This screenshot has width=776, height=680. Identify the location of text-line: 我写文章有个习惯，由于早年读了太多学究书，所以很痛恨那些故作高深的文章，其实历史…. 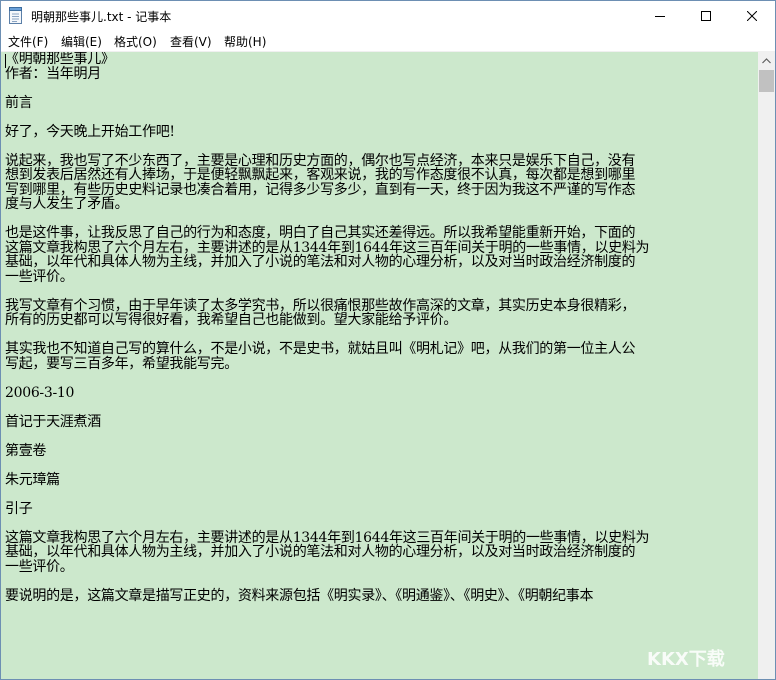
(320, 305).